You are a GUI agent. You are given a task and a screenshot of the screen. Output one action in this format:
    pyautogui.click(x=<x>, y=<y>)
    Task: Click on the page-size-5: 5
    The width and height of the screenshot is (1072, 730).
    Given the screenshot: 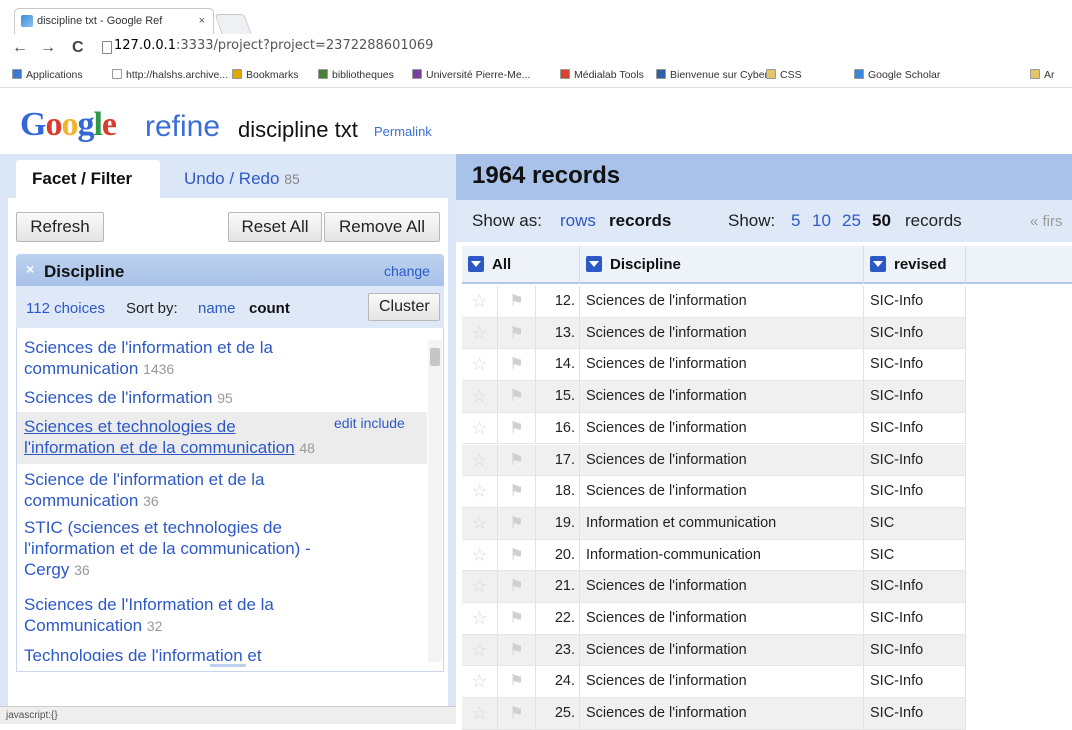 What is the action you would take?
    pyautogui.click(x=795, y=221)
    